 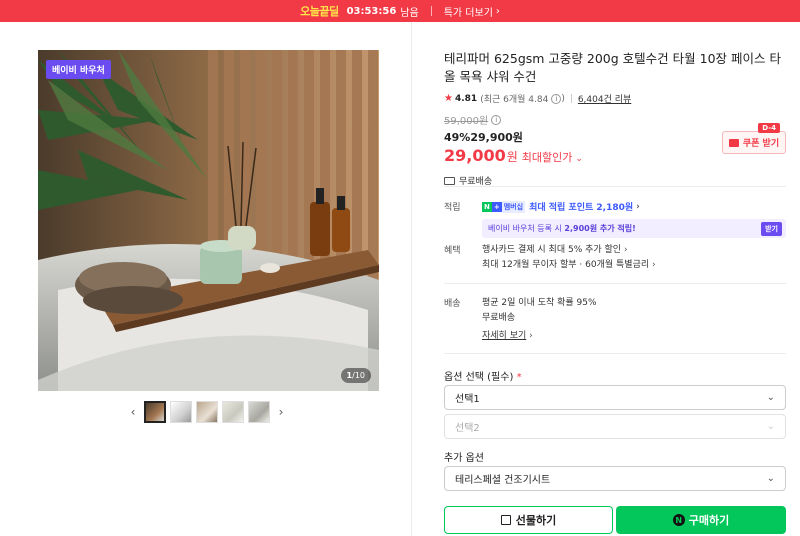 I want to click on panel-divider, so click(x=411, y=279).